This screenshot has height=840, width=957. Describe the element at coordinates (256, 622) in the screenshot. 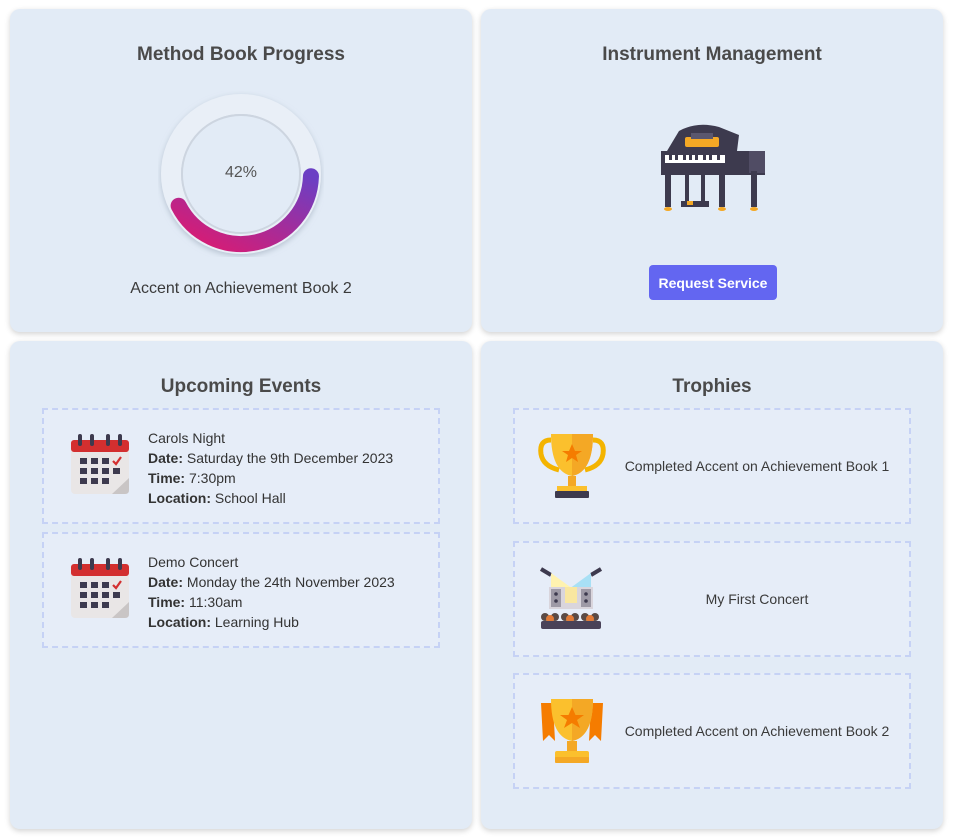

I see `location-value: Learning Hub` at that location.